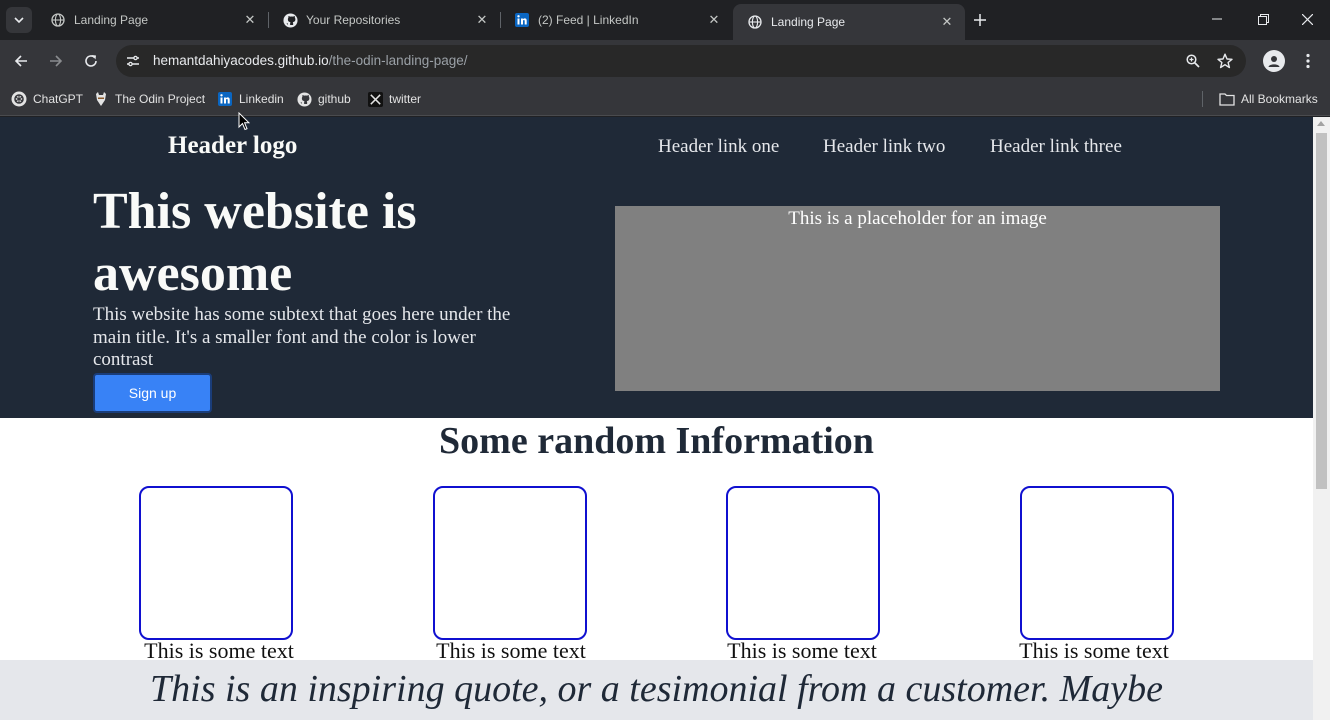 The height and width of the screenshot is (720, 1330). I want to click on tab-search-button, so click(19, 20).